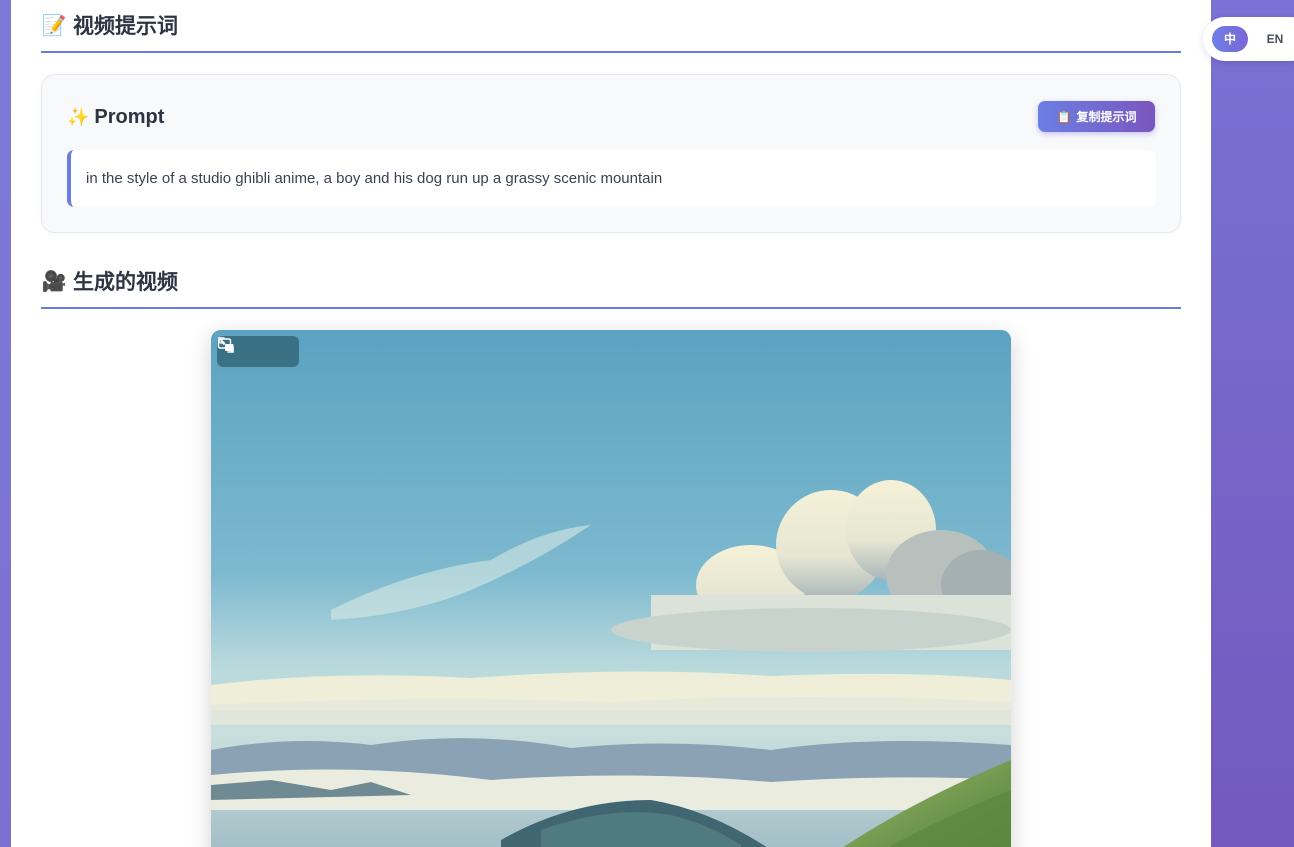 The width and height of the screenshot is (1294, 847). What do you see at coordinates (1274, 39) in the screenshot?
I see `language-en-button: EN` at bounding box center [1274, 39].